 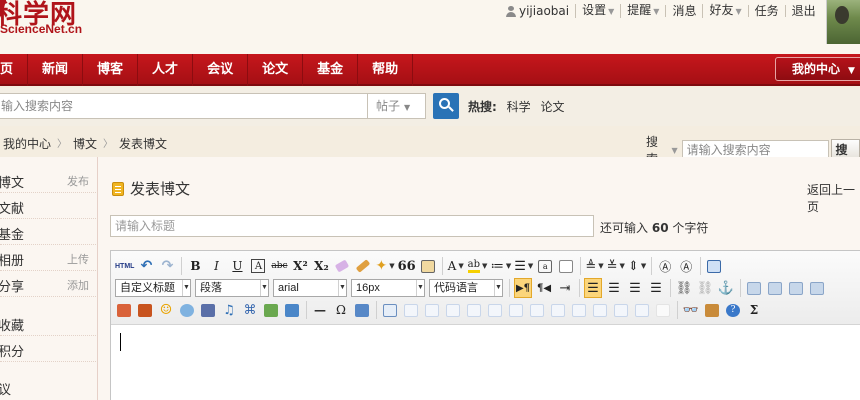 What do you see at coordinates (56, 70) in the screenshot?
I see `nav-item-news: 新闻` at bounding box center [56, 70].